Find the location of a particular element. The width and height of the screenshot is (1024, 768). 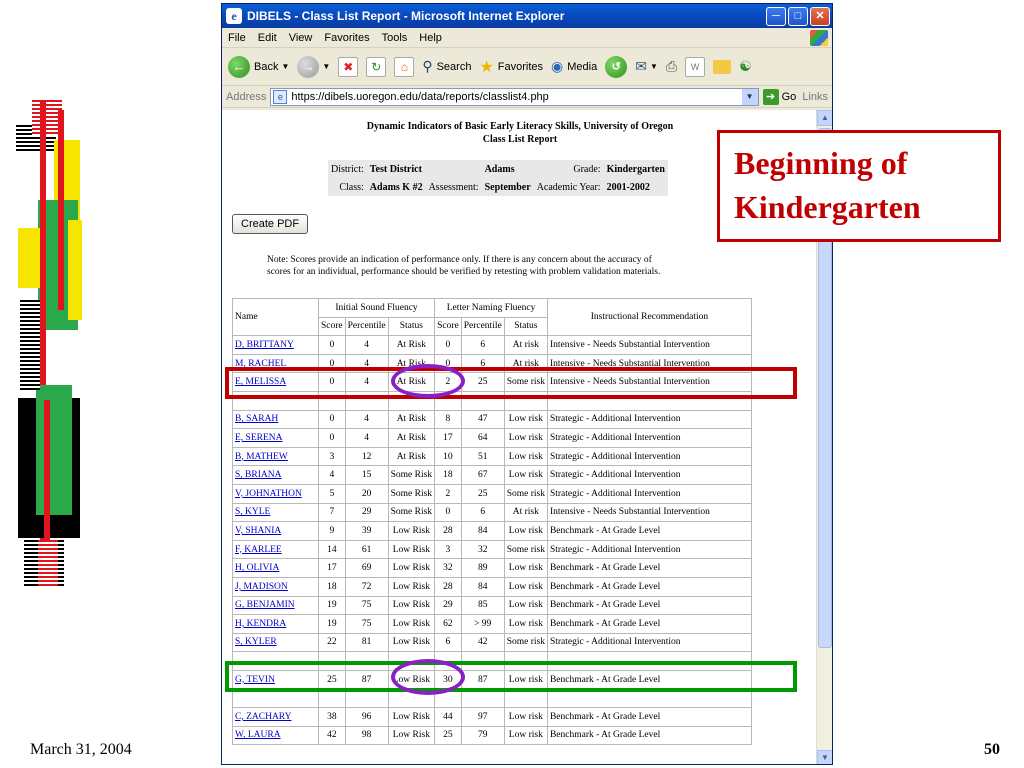

student-name-link: S, KYLER is located at coordinates (256, 642).